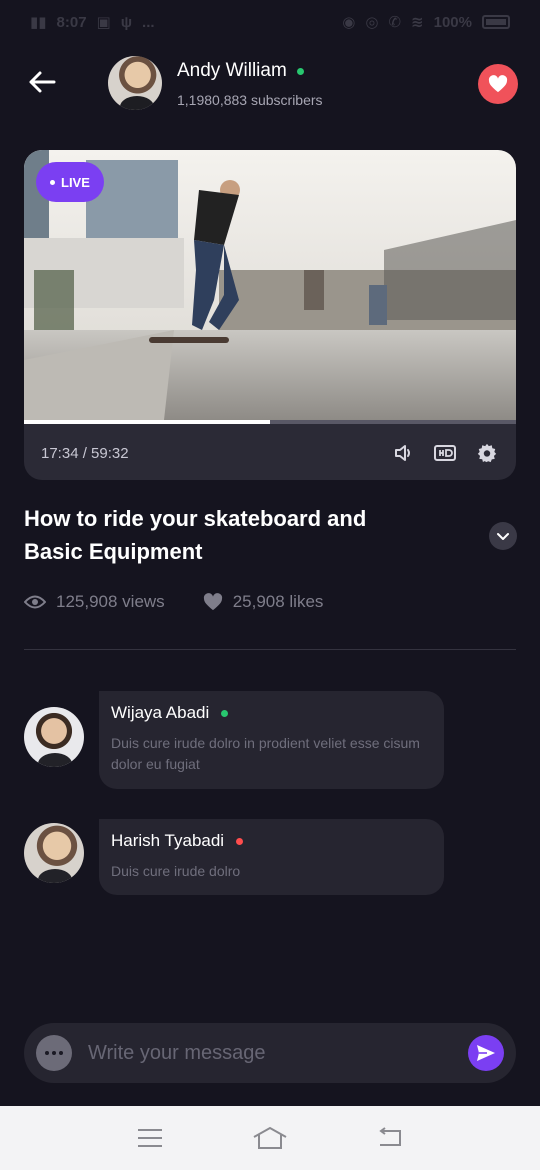 The height and width of the screenshot is (1170, 540). I want to click on likes-count: 25,908 likes, so click(278, 601).